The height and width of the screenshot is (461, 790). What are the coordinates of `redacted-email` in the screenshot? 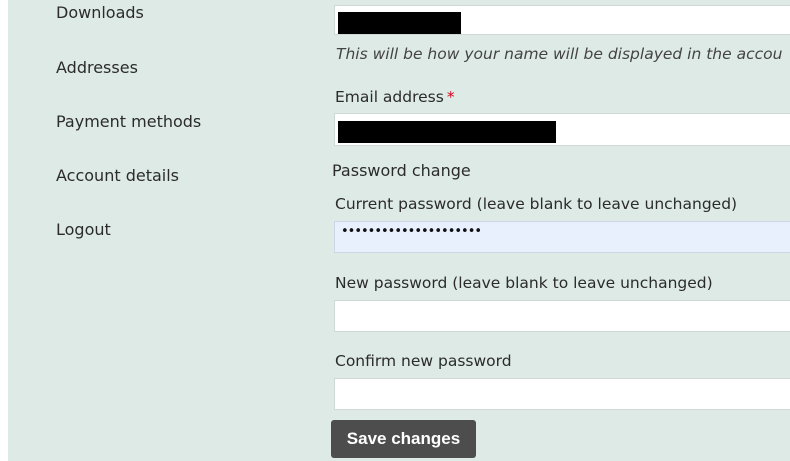 It's located at (447, 132).